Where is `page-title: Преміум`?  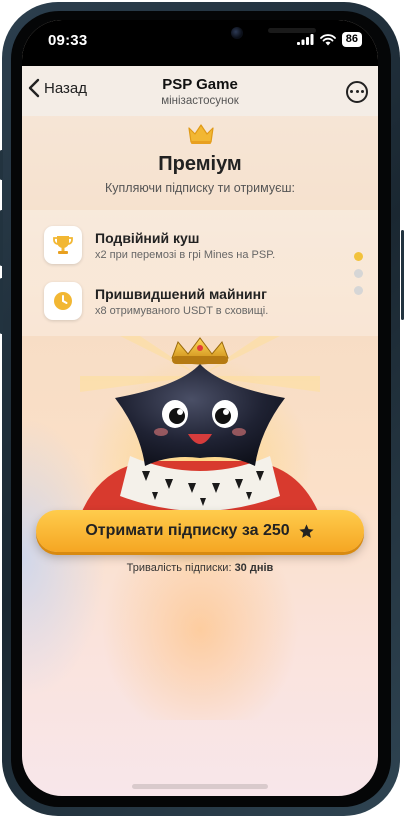
page-title: Преміум is located at coordinates (200, 164).